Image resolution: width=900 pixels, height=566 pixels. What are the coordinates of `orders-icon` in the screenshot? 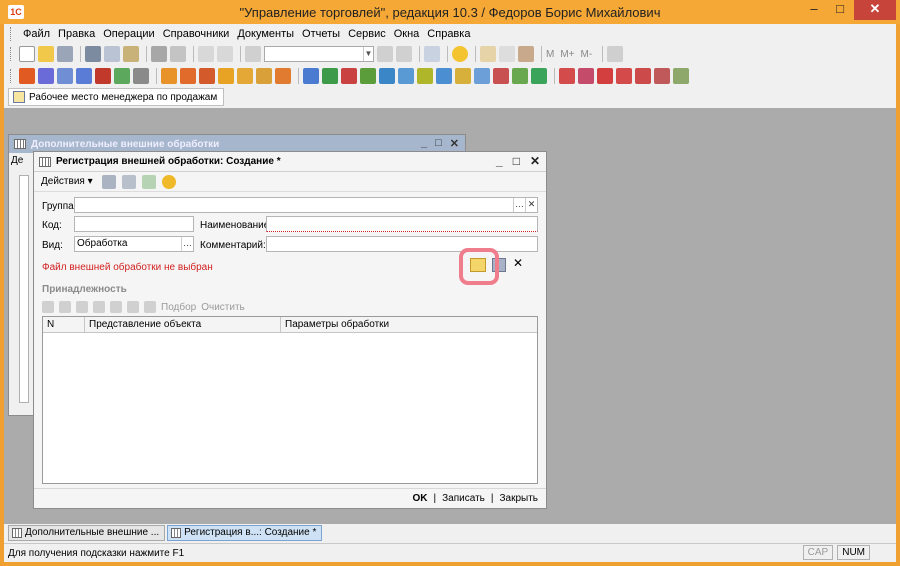 It's located at (169, 76).